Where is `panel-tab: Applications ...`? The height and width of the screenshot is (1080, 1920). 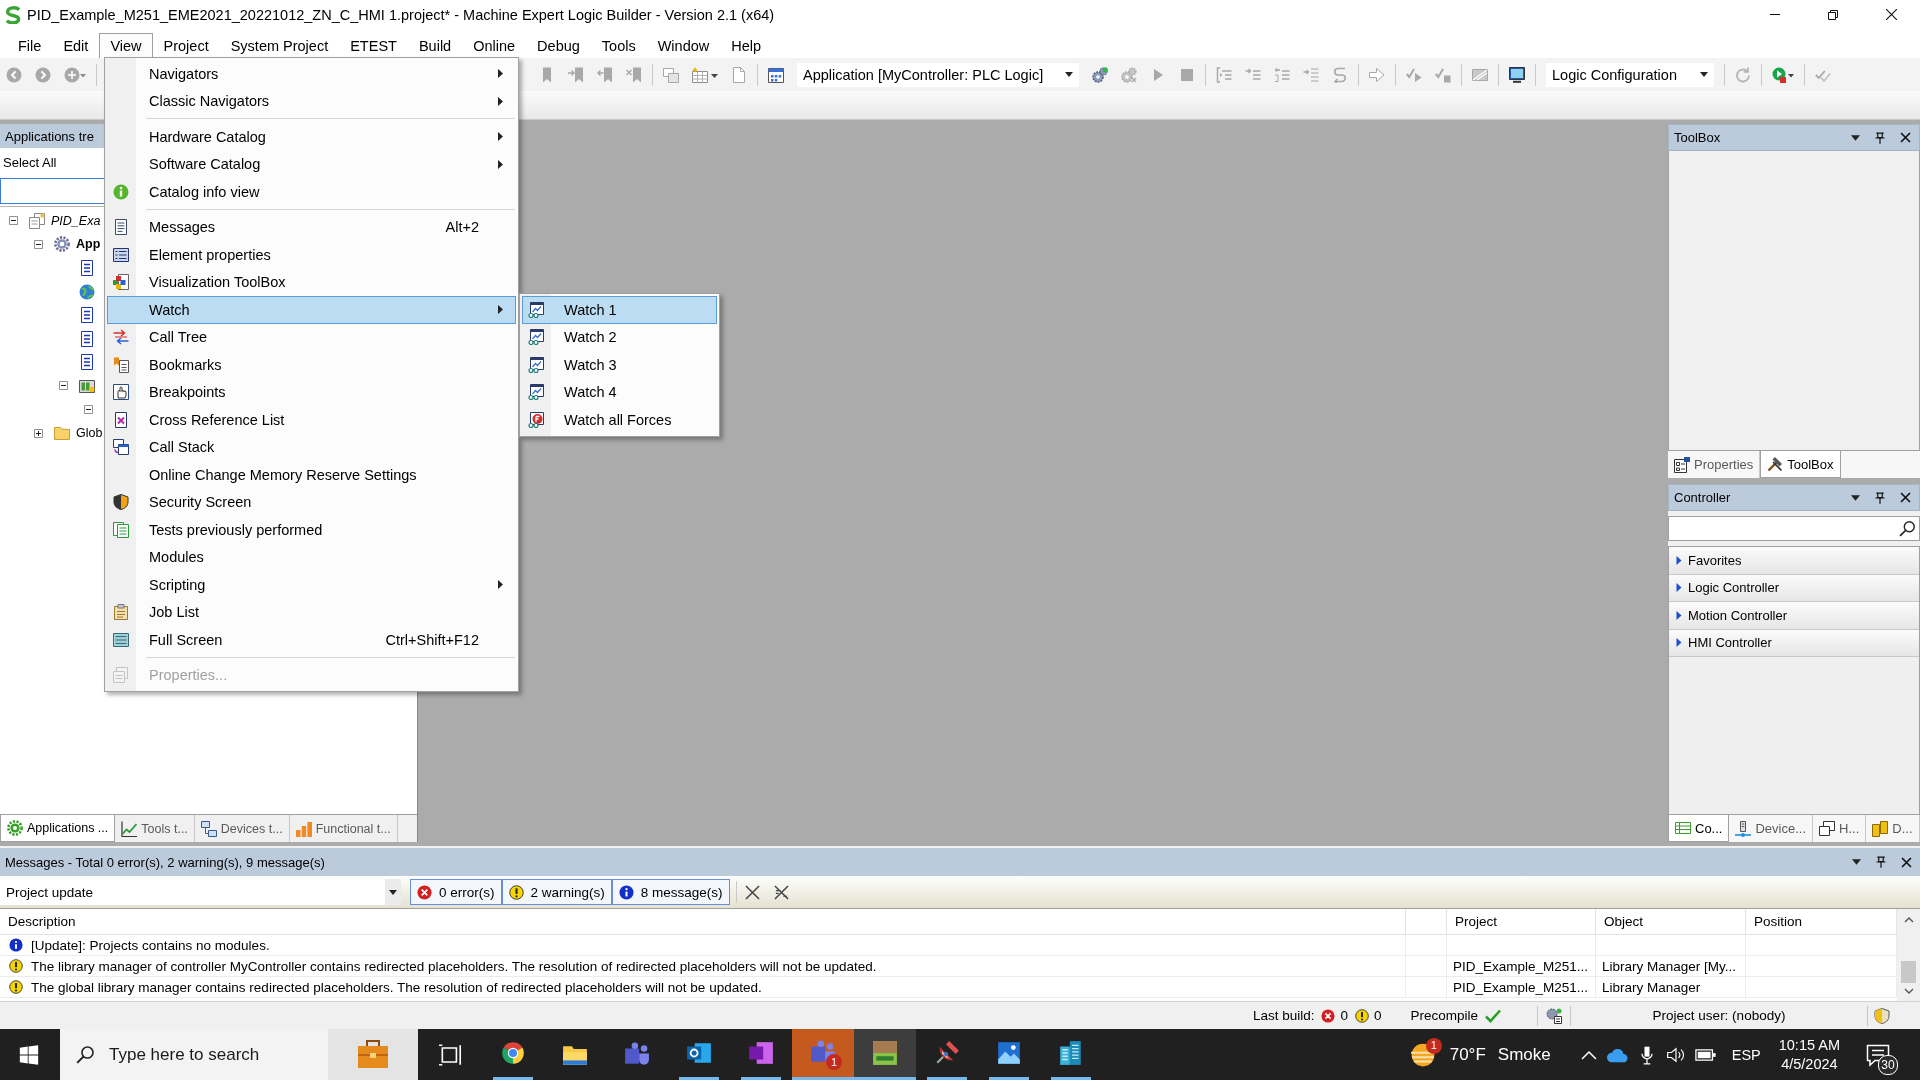 panel-tab: Applications ... is located at coordinates (58, 828).